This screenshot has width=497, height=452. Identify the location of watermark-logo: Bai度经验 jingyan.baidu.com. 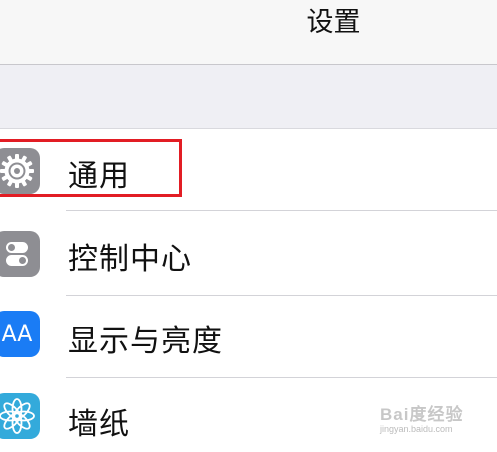
(435, 419).